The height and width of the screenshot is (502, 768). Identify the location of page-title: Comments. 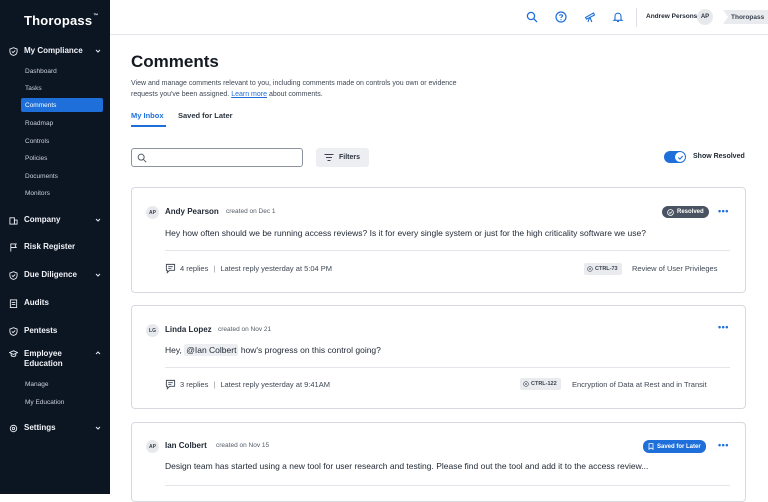
(175, 61).